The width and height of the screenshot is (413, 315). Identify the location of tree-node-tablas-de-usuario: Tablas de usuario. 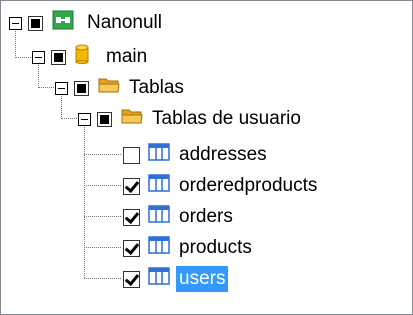
(191, 119).